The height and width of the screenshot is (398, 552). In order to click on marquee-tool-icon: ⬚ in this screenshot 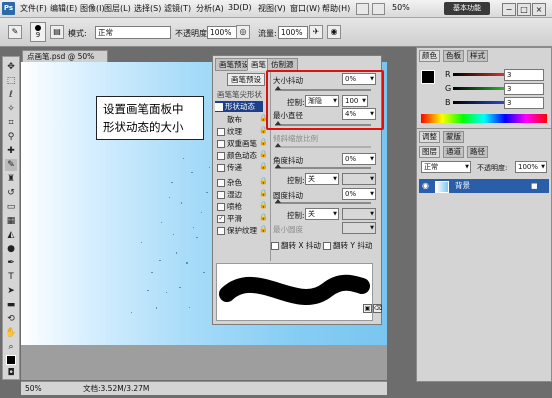, I will do `click(11, 81)`.